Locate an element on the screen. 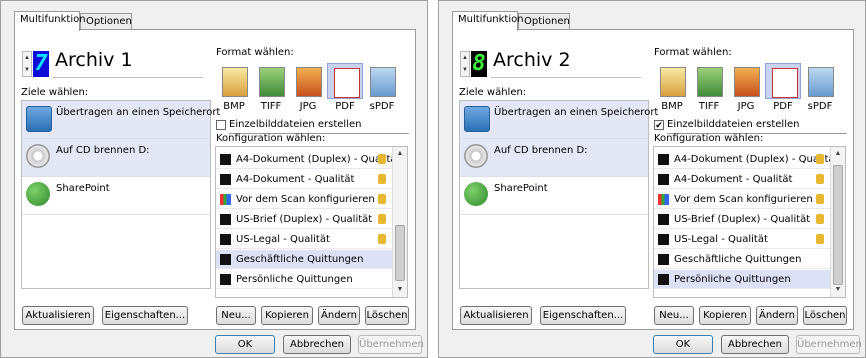  format-label-pdf: PDF is located at coordinates (345, 106).